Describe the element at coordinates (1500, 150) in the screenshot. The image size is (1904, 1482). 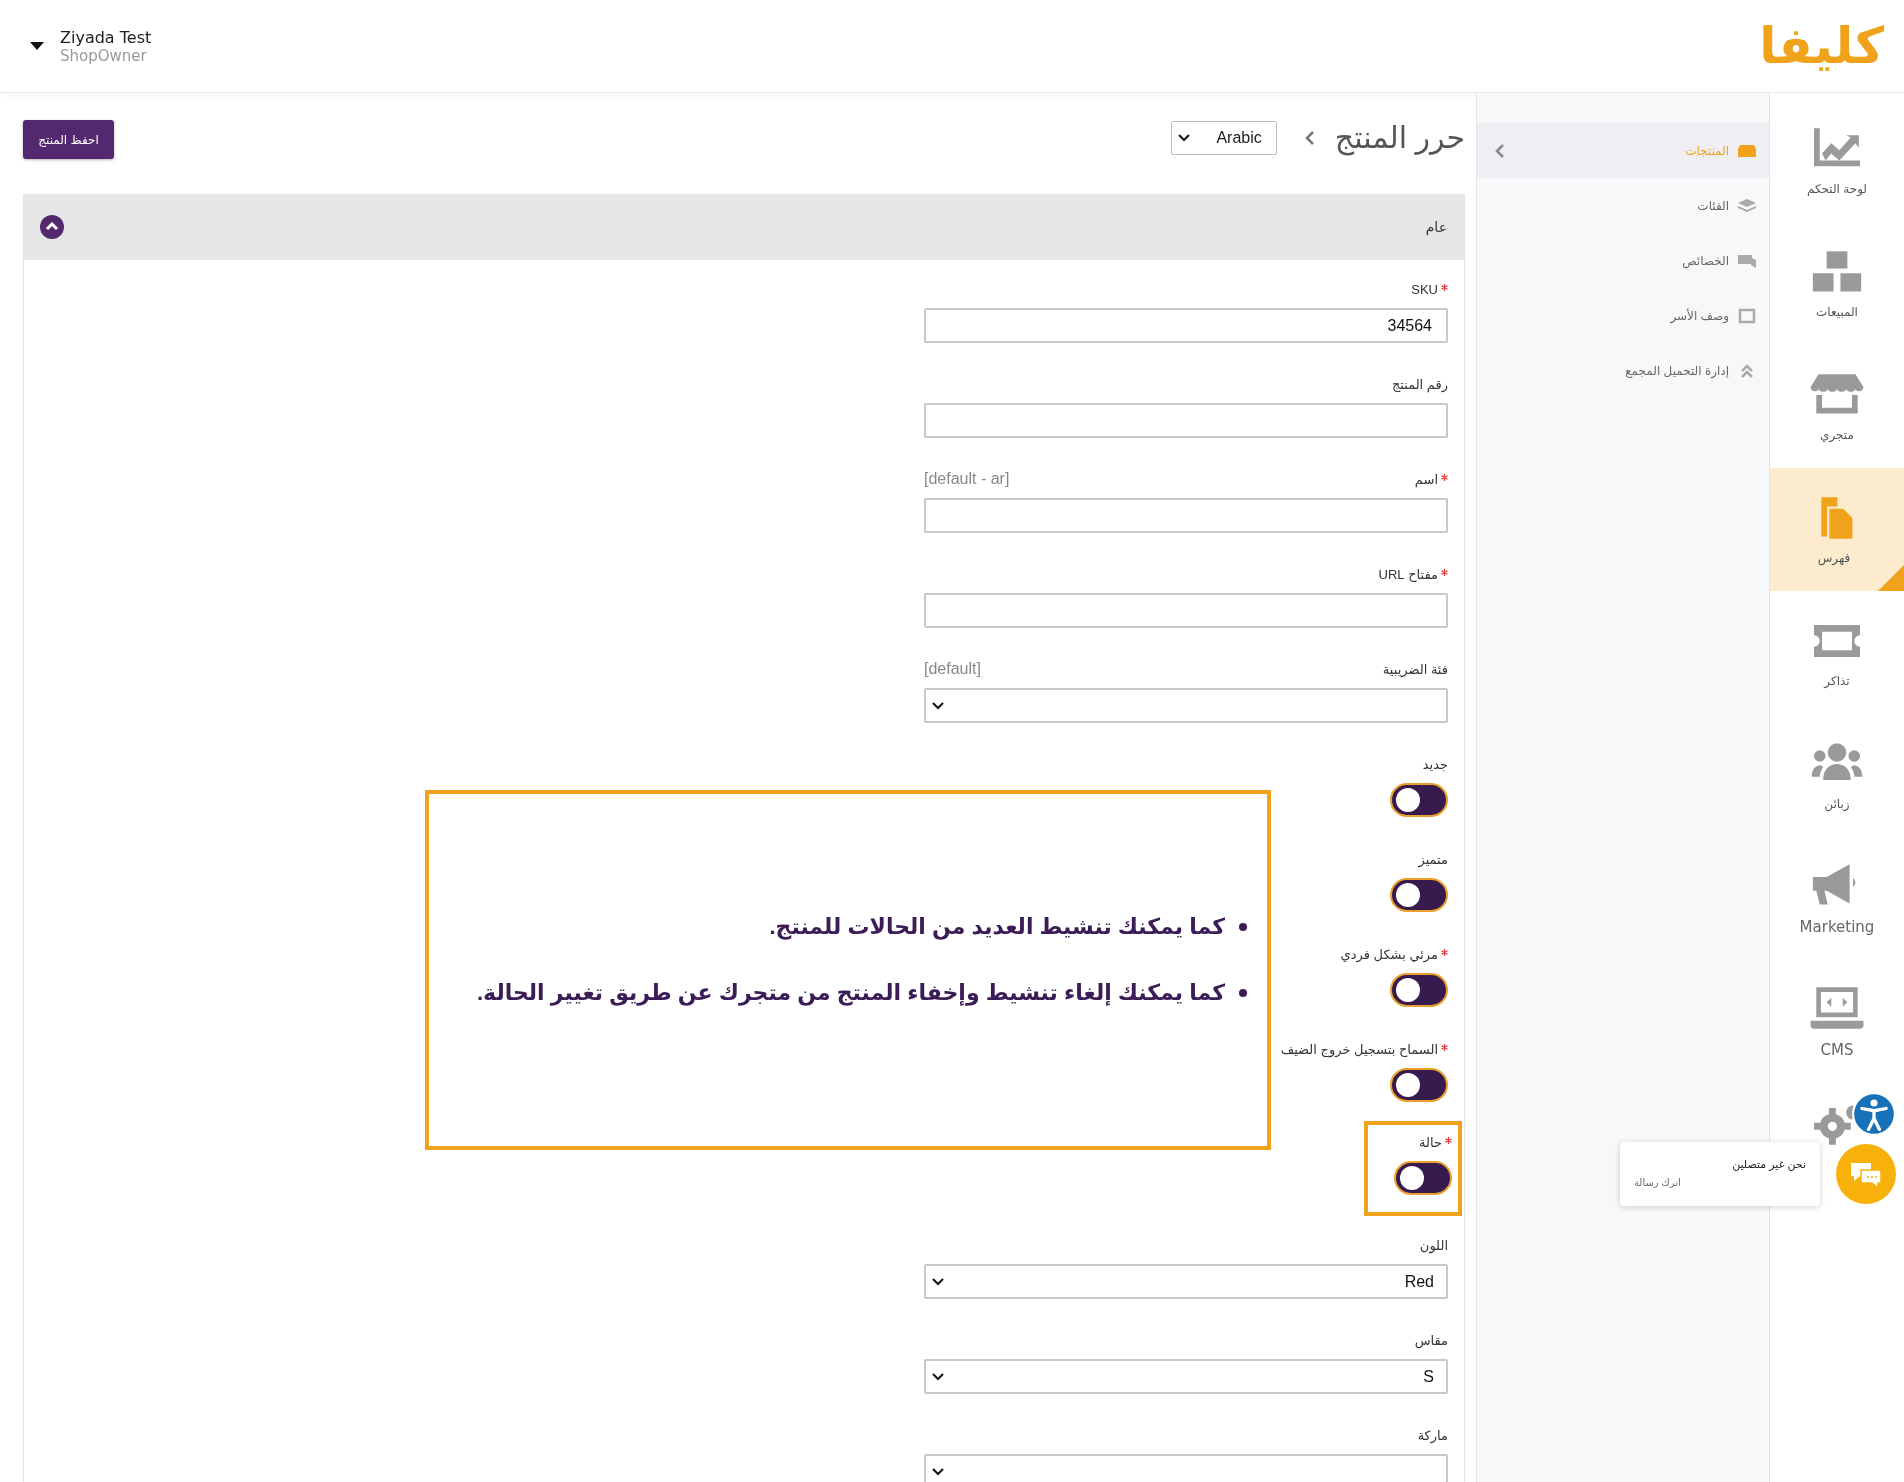
I see `collapse-chevron-icon` at that location.